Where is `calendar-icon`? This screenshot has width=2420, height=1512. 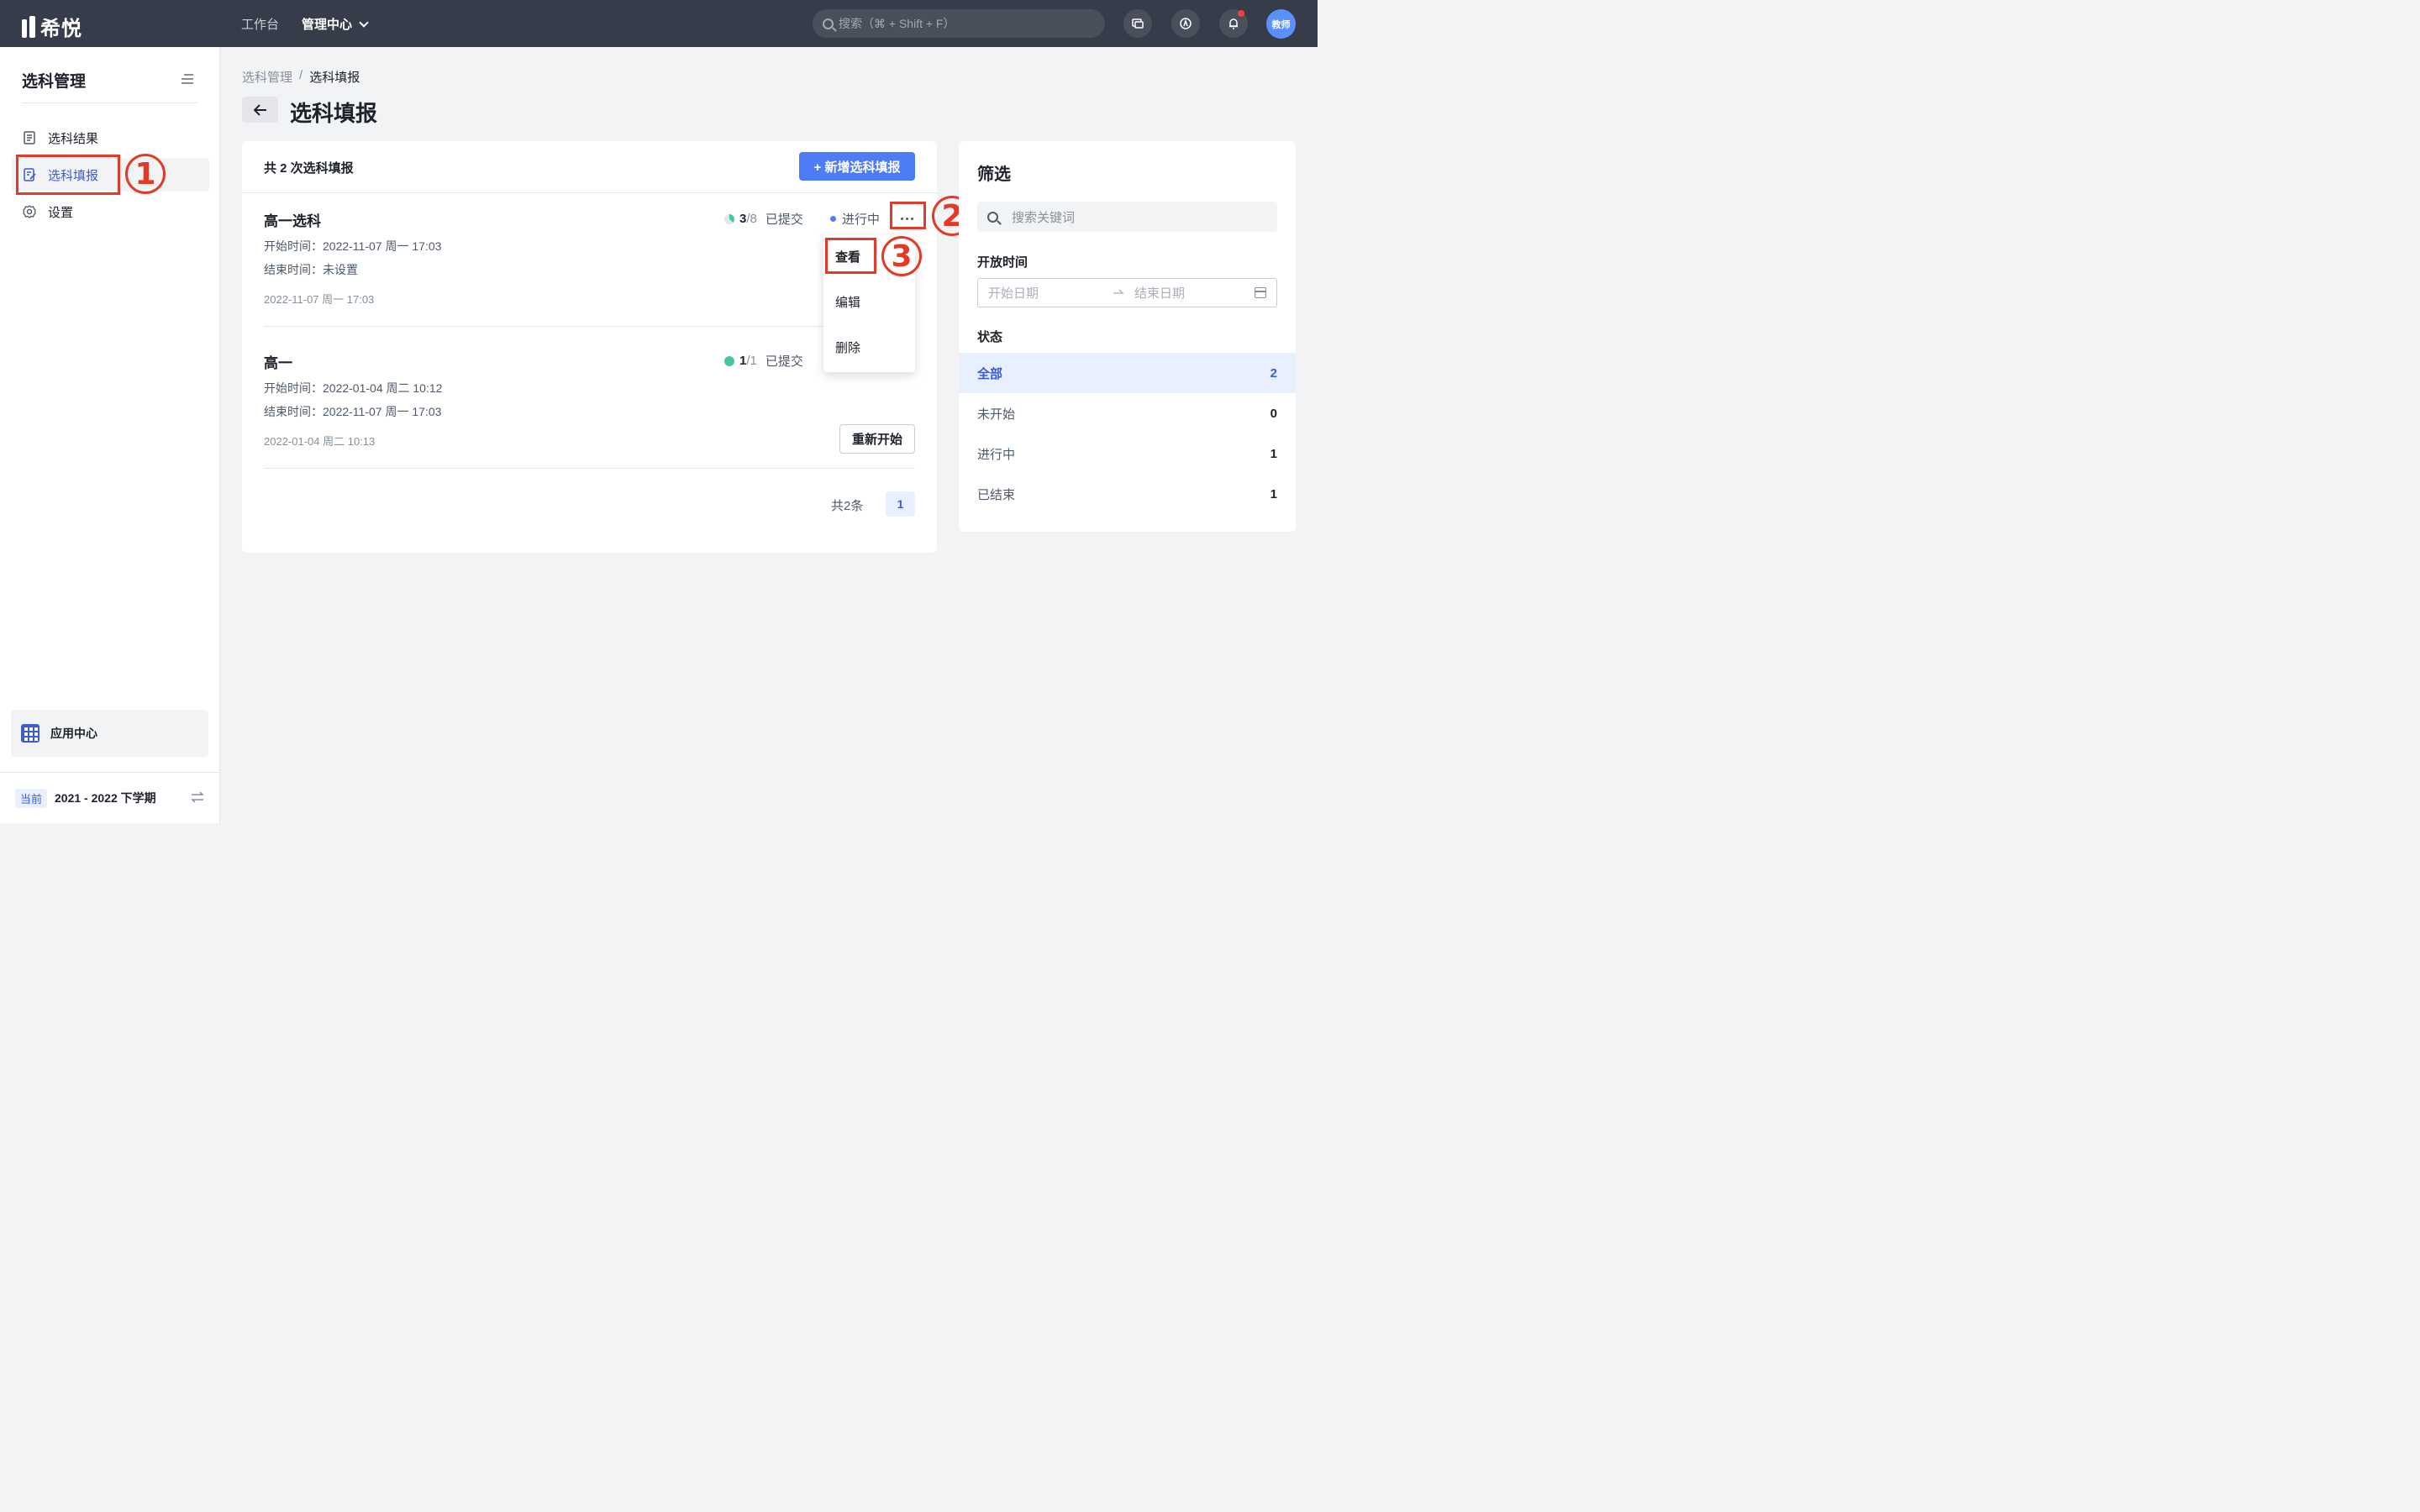
calendar-icon is located at coordinates (1260, 292).